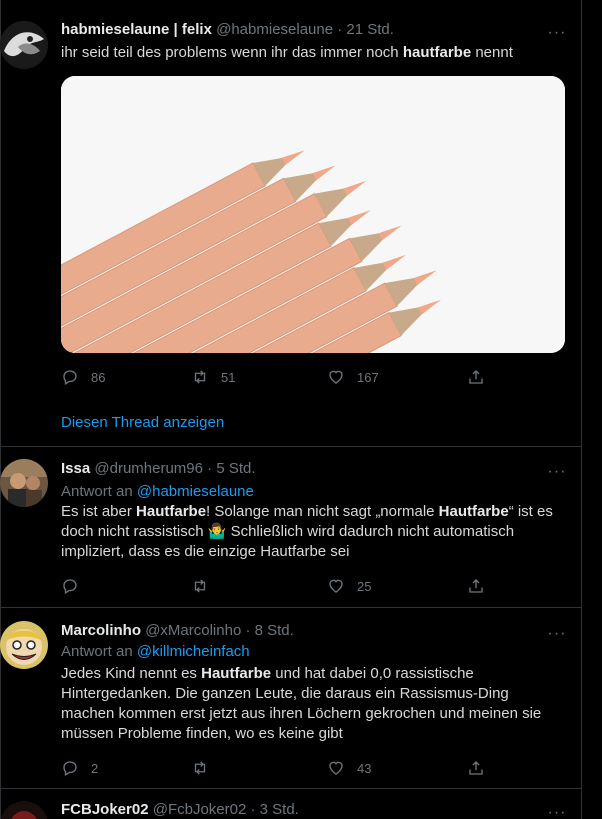  What do you see at coordinates (193, 630) in the screenshot?
I see `handle: @xMarcolinho` at bounding box center [193, 630].